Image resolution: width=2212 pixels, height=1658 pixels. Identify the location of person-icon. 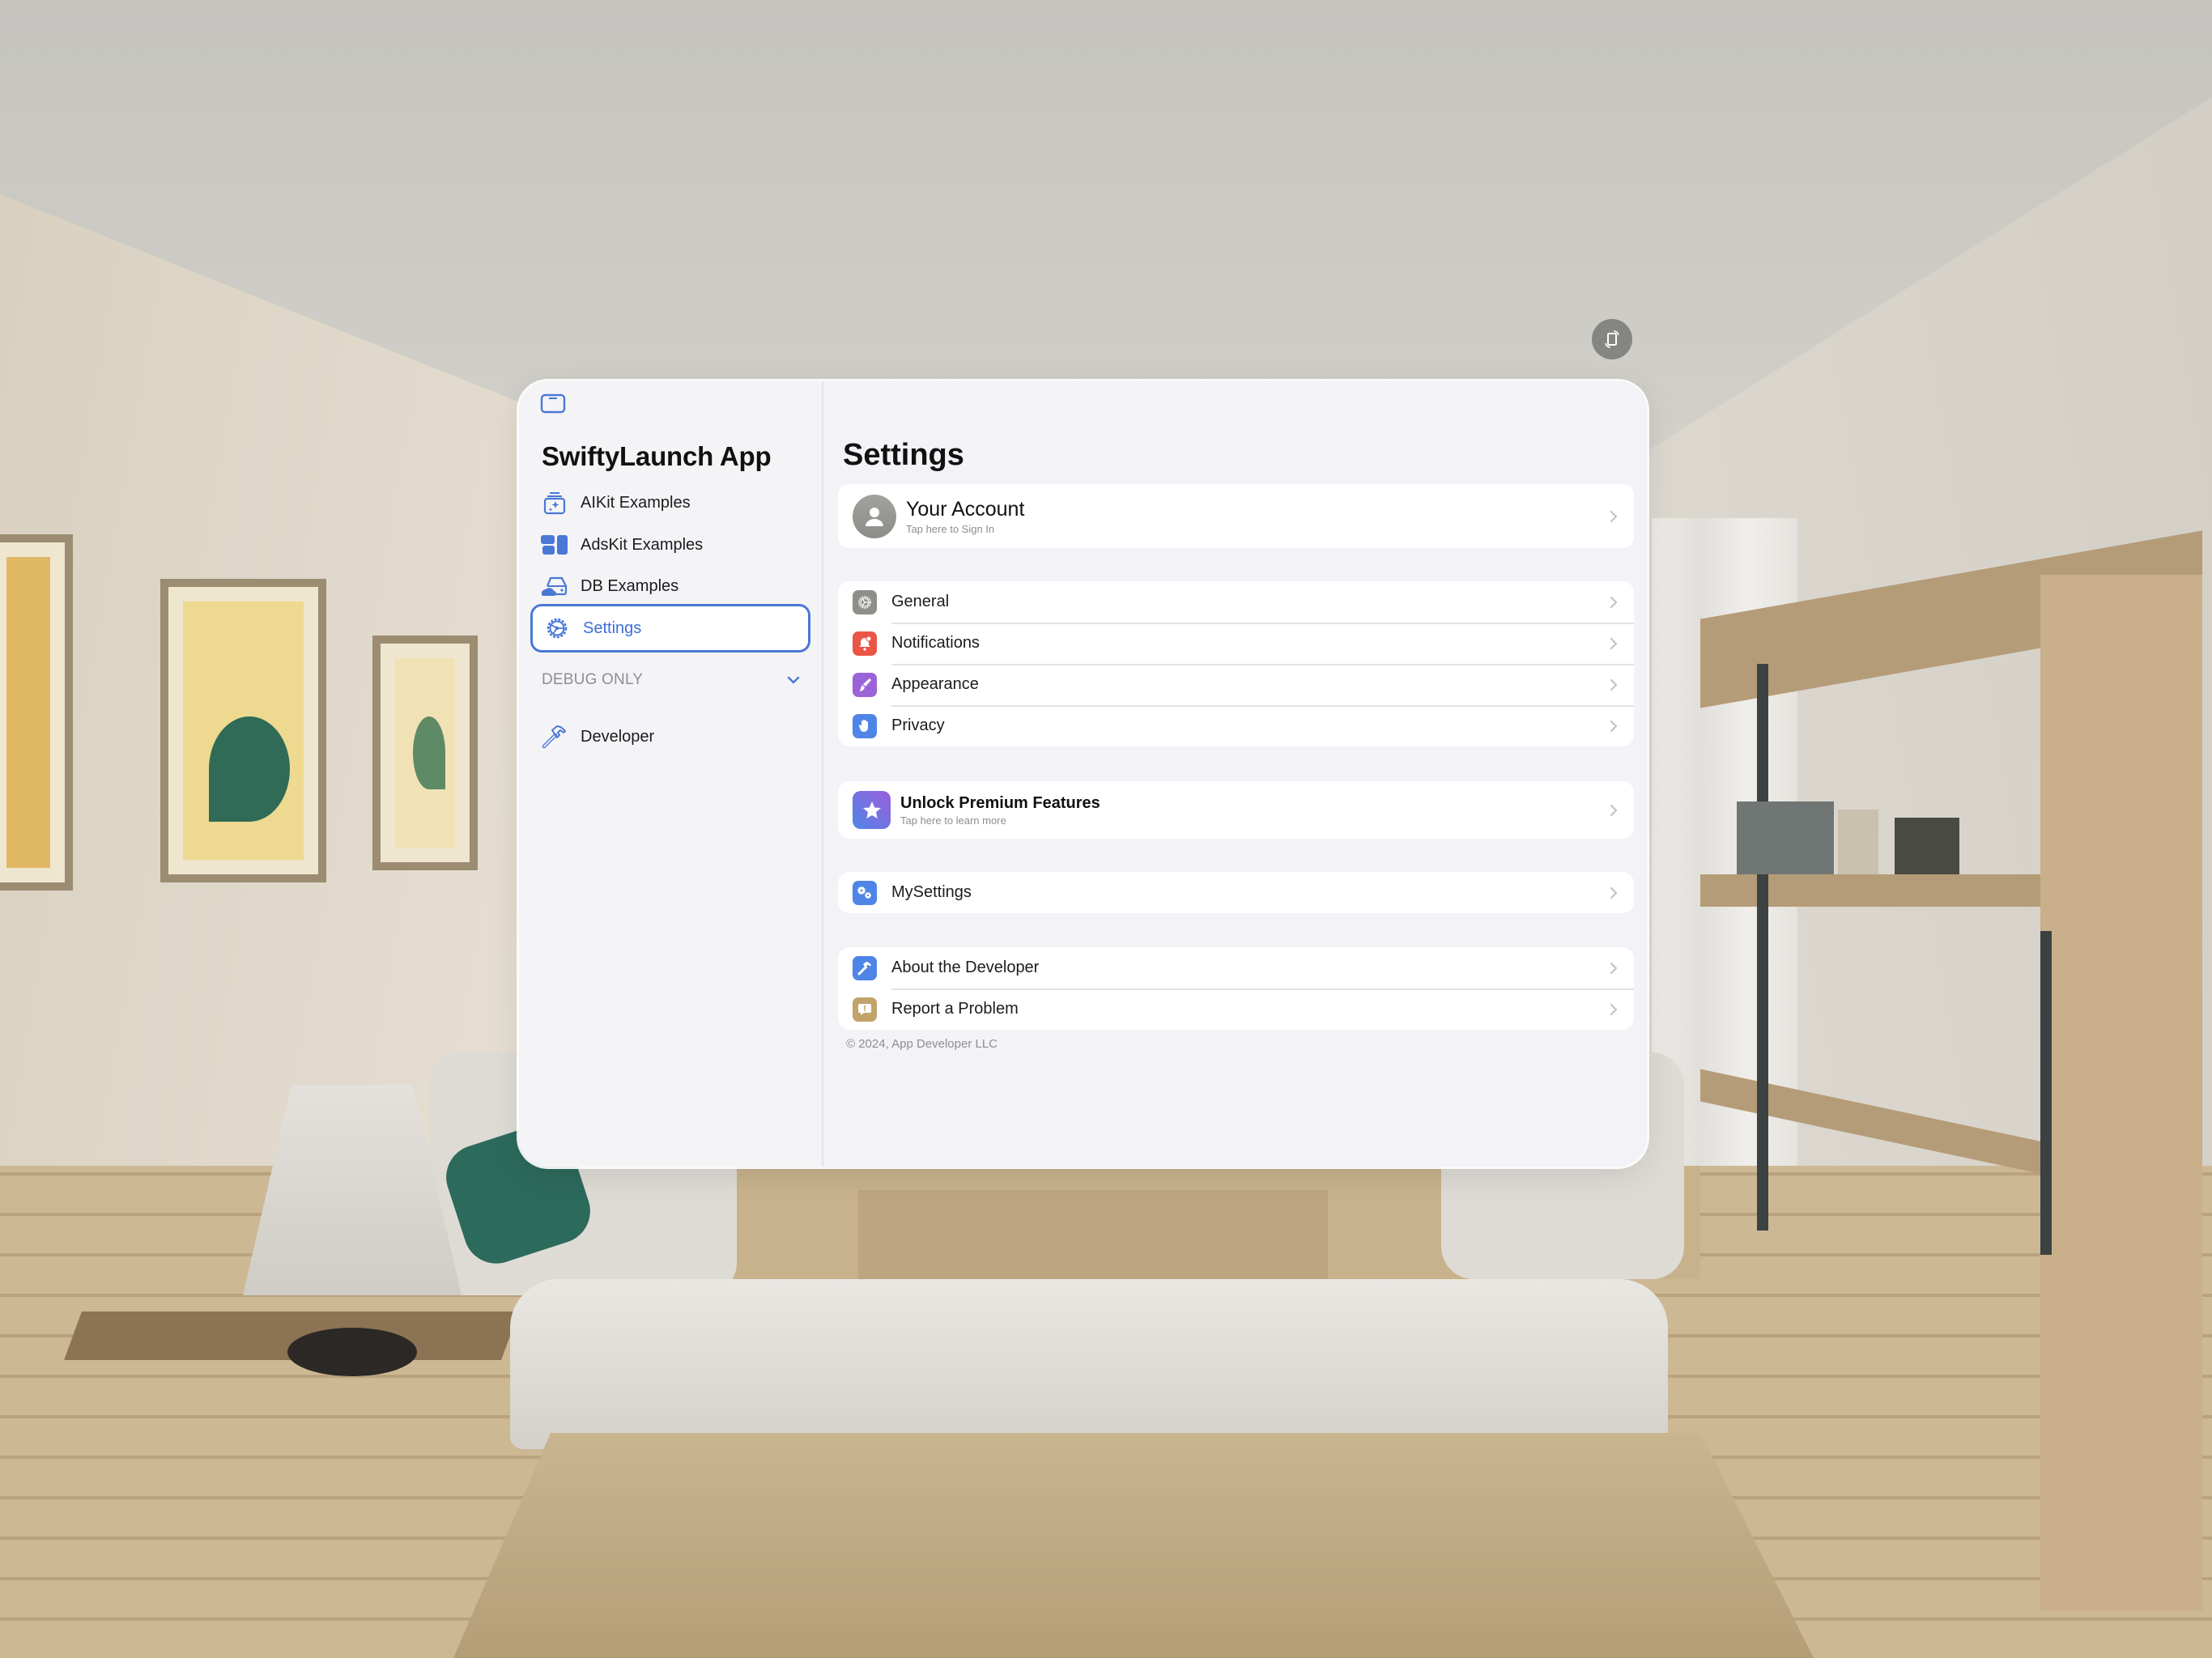
(875, 516).